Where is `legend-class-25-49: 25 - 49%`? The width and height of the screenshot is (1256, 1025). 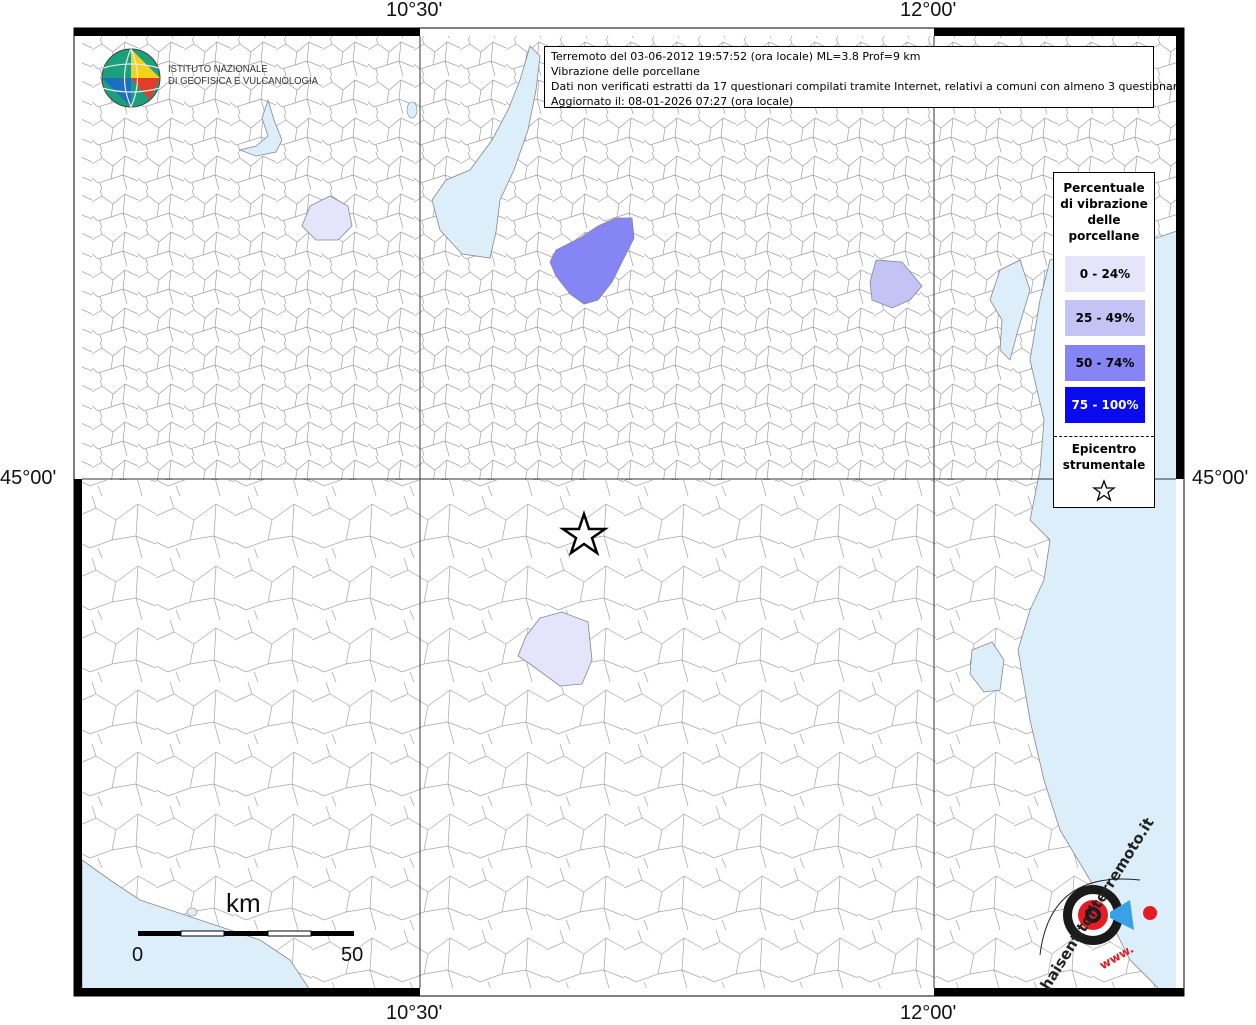 legend-class-25-49: 25 - 49% is located at coordinates (1105, 318).